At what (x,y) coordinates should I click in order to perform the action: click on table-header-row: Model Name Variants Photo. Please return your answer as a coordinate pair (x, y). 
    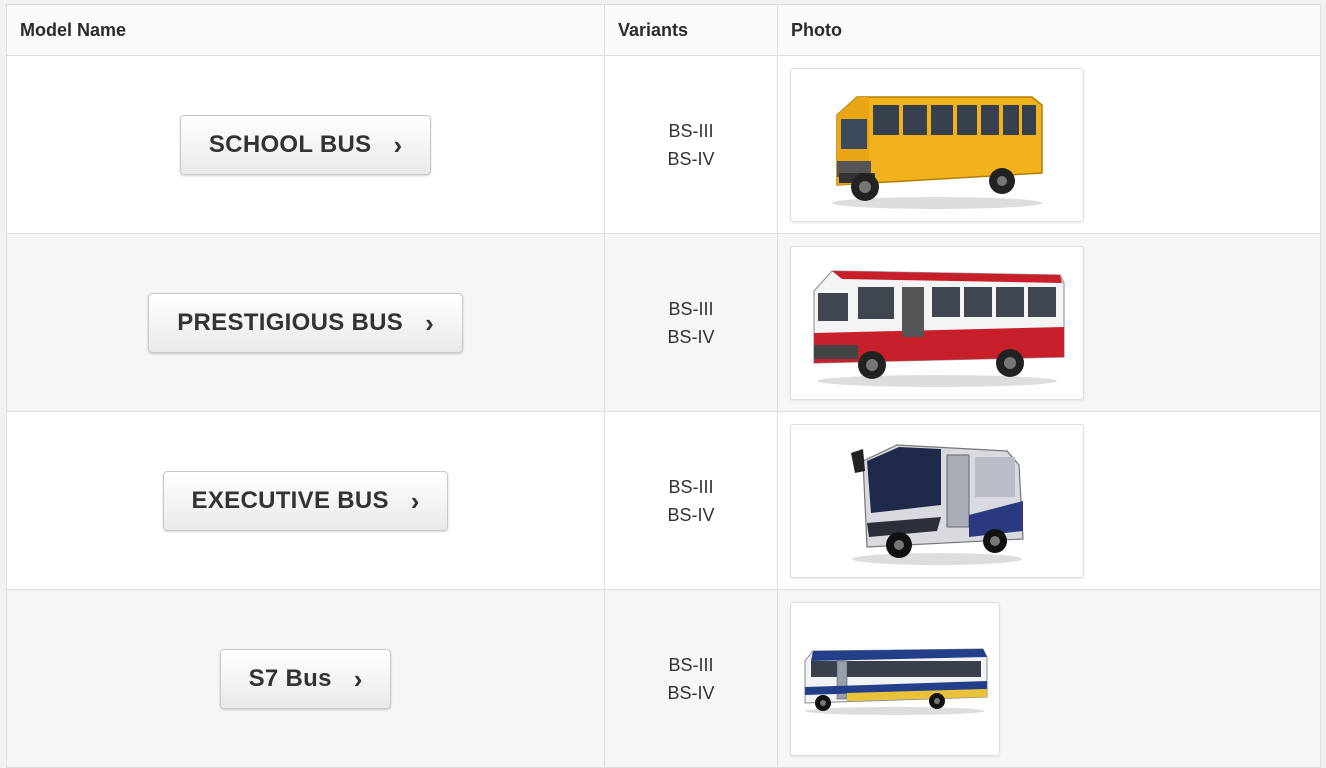
    Looking at the image, I should click on (663, 30).